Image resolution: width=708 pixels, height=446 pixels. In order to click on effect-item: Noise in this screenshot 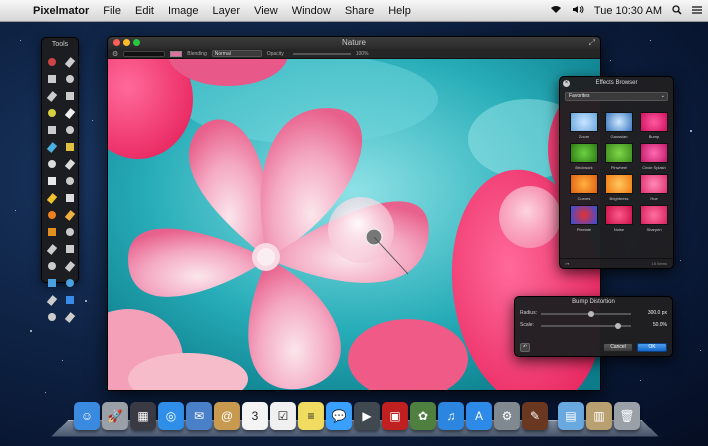, I will do `click(619, 218)`.